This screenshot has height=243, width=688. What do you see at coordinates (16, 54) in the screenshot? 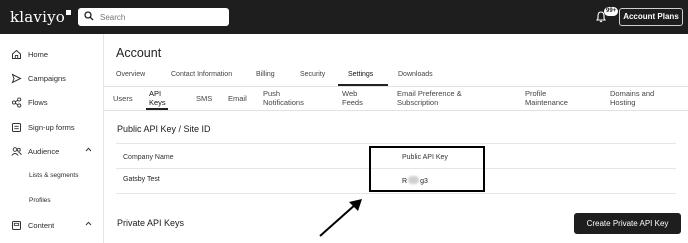
I see `home-icon` at bounding box center [16, 54].